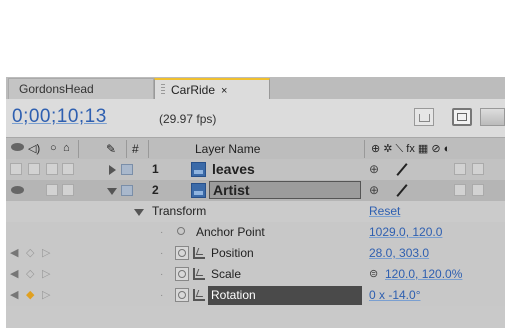 The height and width of the screenshot is (328, 505). I want to click on property-value: 1029.0, 120.0, so click(405, 232).